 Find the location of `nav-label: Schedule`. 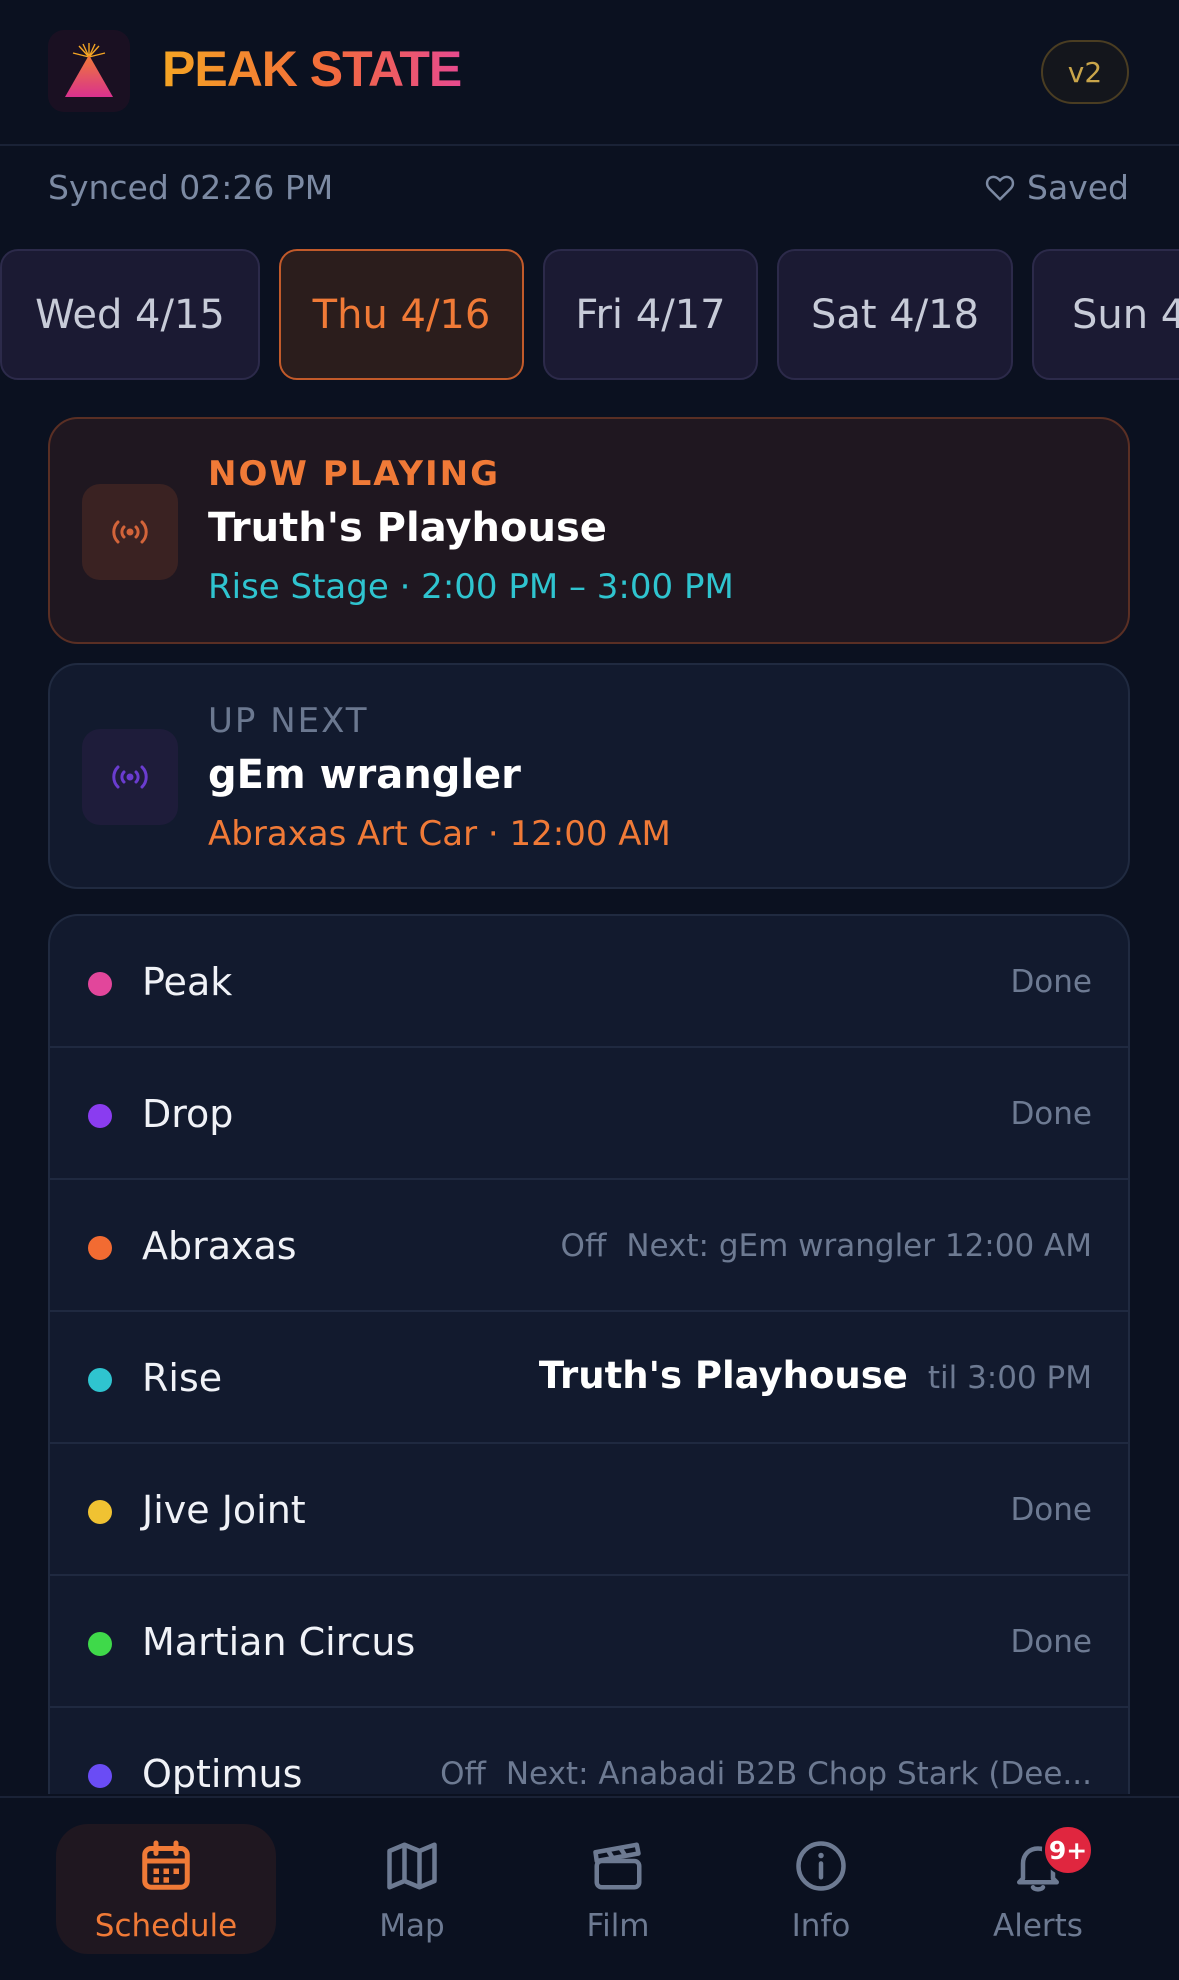

nav-label: Schedule is located at coordinates (166, 1926).